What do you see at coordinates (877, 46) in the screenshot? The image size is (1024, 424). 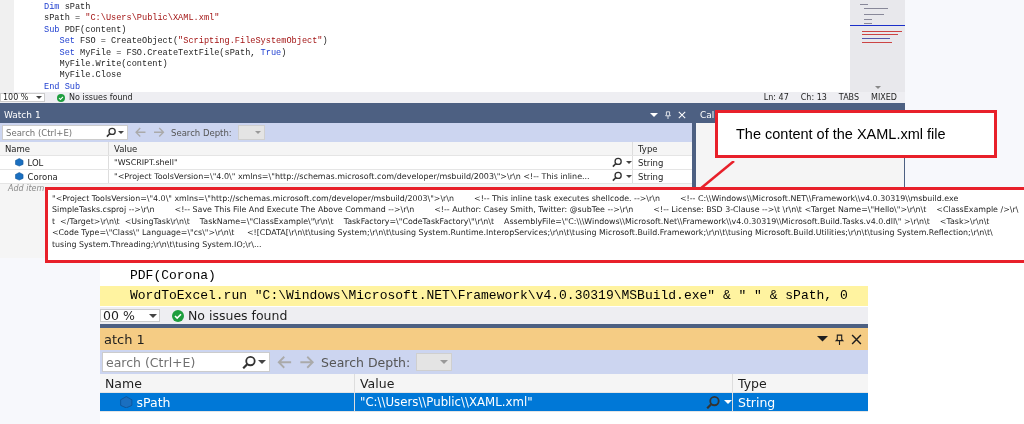 I see `minimap-drawing` at bounding box center [877, 46].